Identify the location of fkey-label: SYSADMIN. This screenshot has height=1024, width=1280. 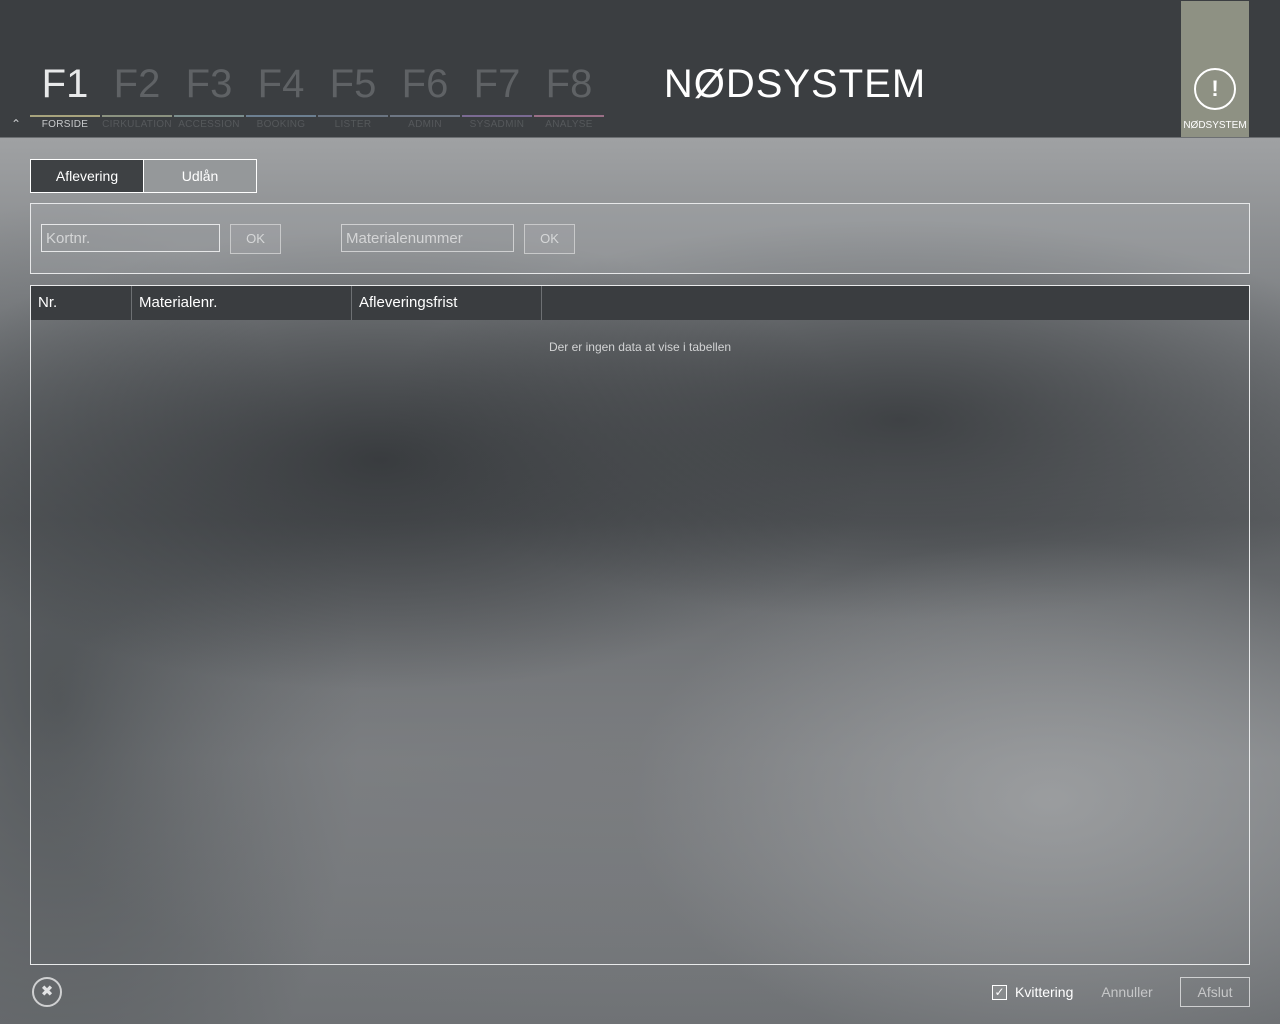
(497, 124).